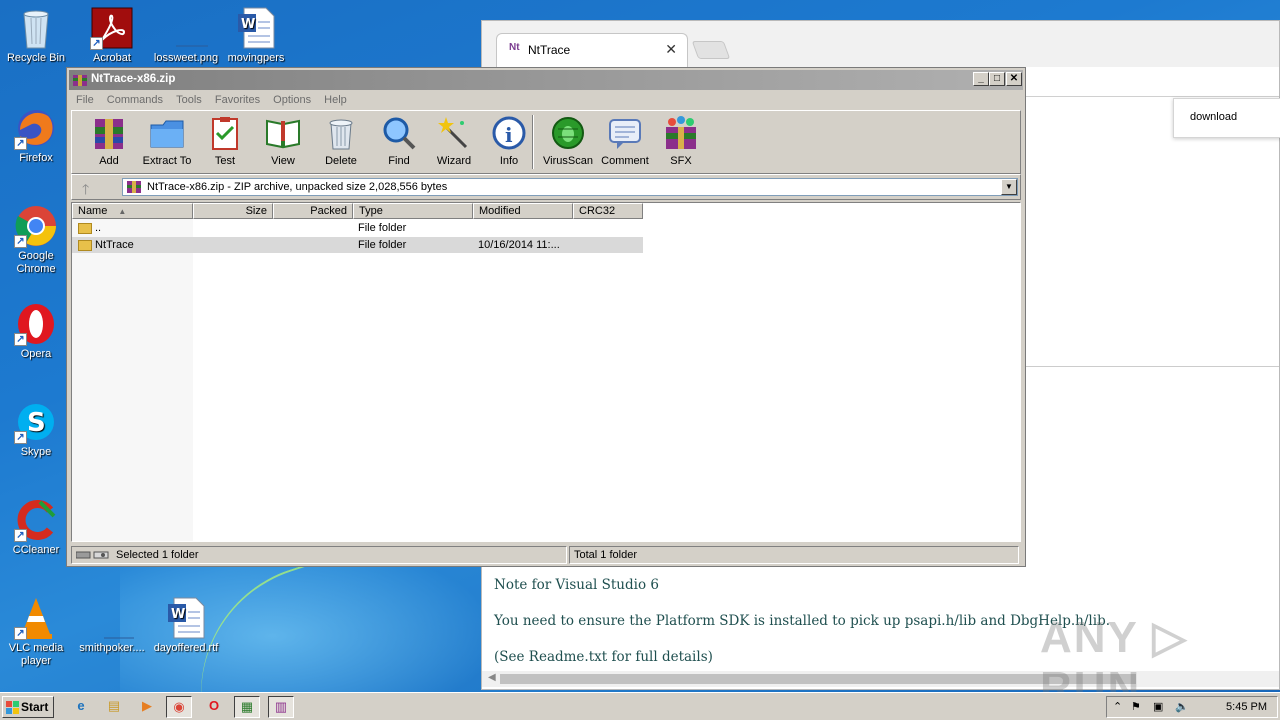  I want to click on chevron-down-icon: ▼, so click(1009, 187).